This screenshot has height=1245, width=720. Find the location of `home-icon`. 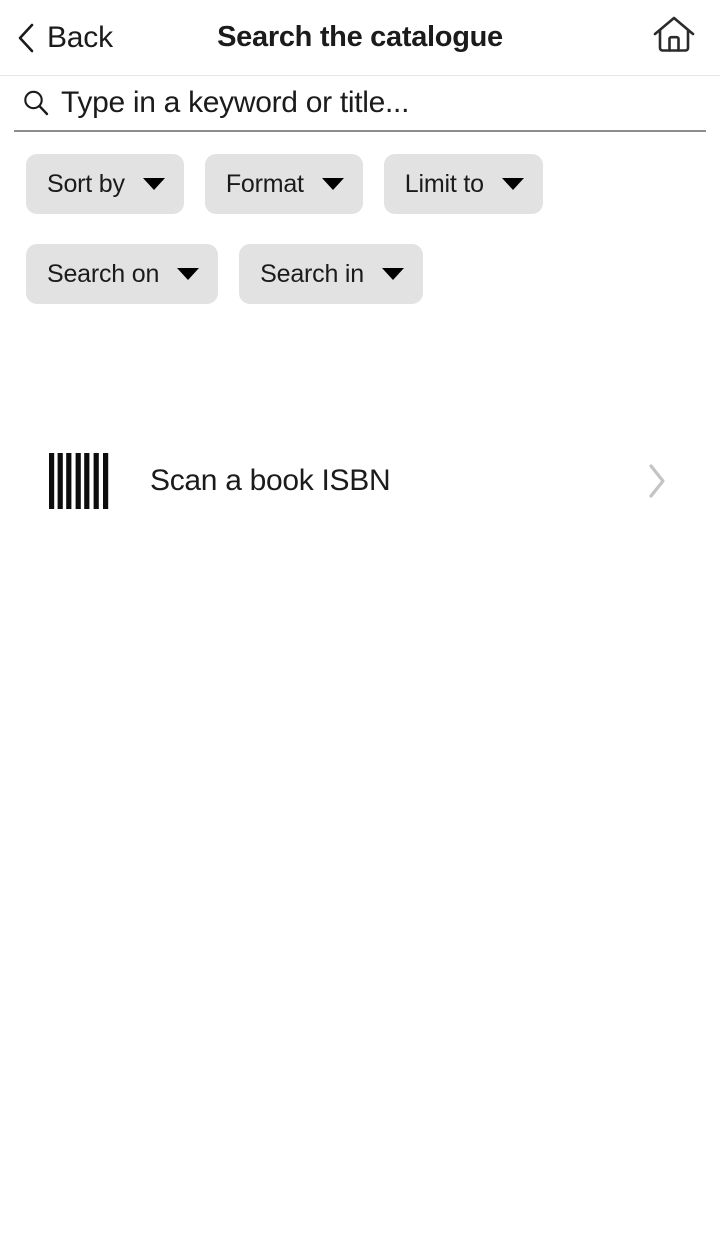

home-icon is located at coordinates (674, 37).